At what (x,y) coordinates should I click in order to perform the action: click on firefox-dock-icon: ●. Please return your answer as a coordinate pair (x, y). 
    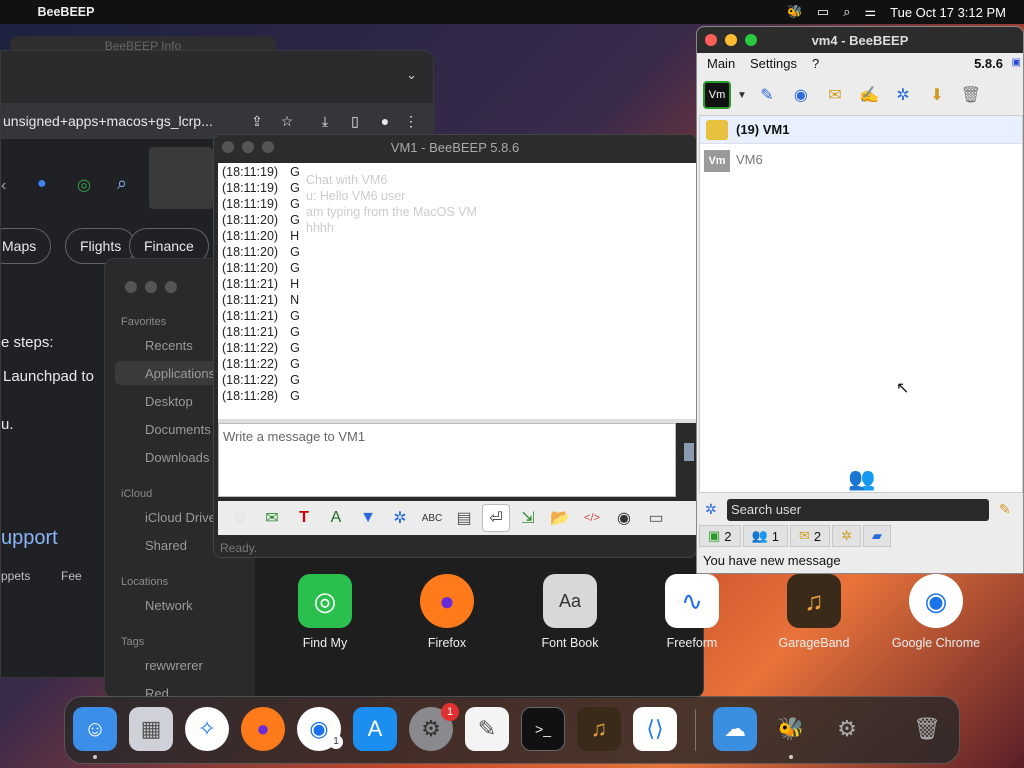
    Looking at the image, I should click on (263, 729).